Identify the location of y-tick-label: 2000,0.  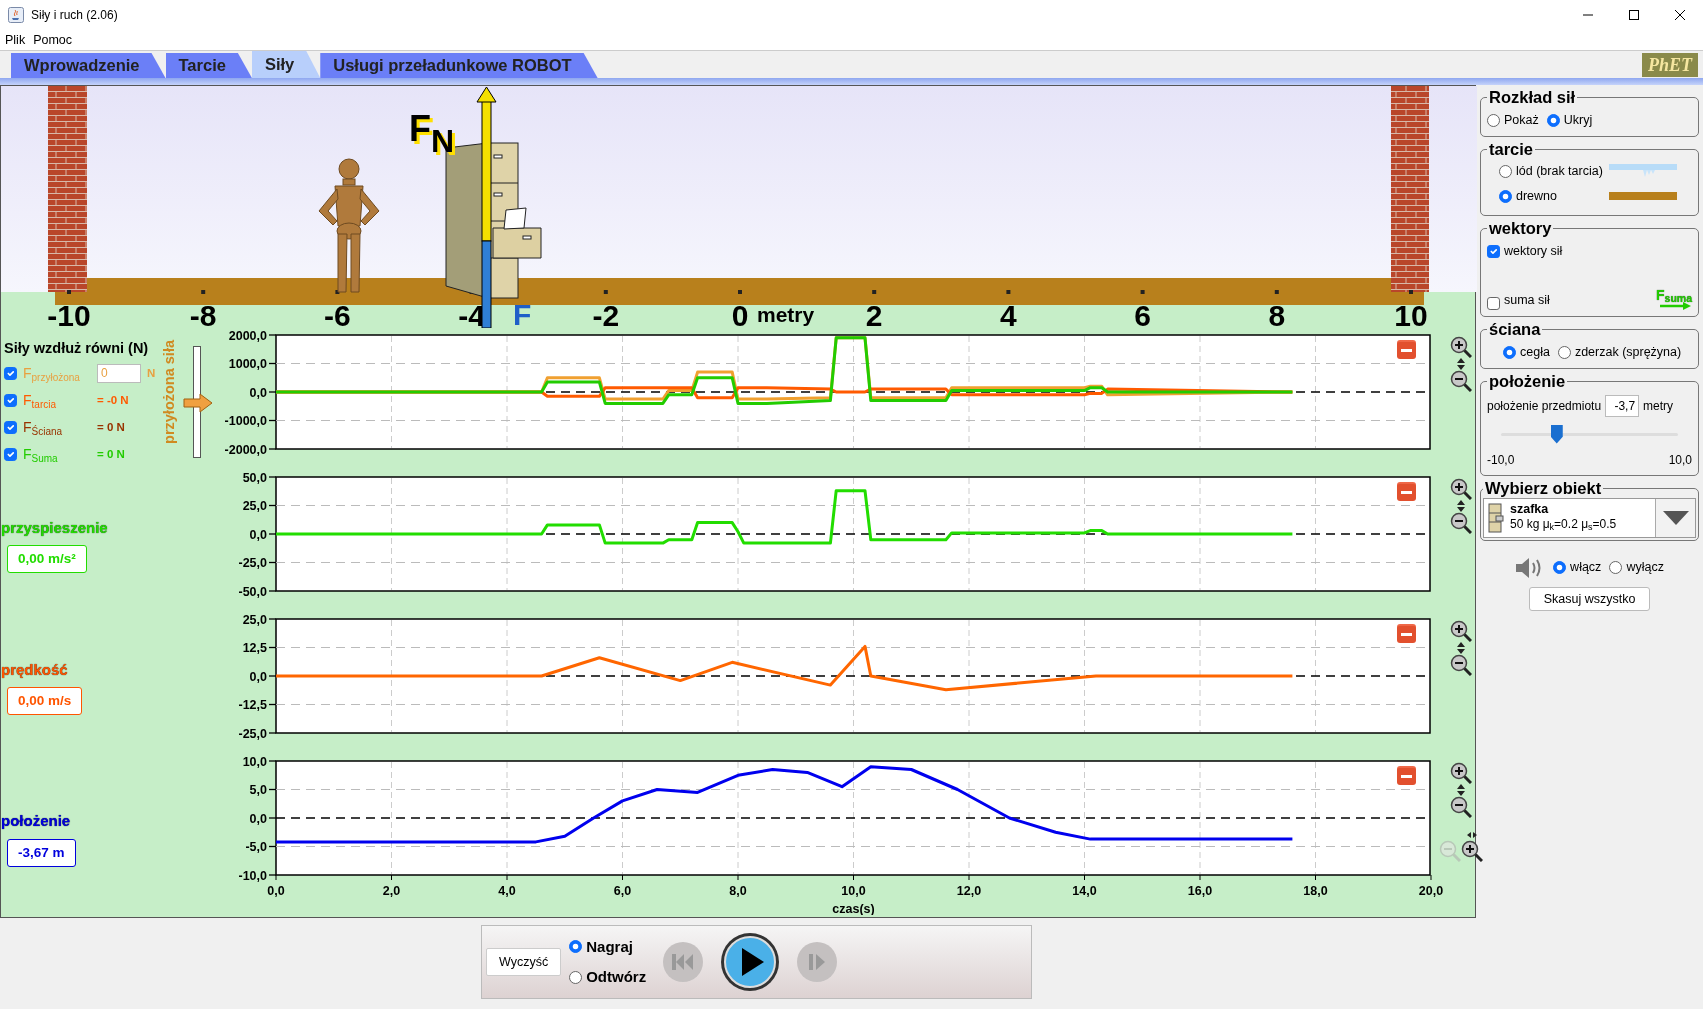
(247, 335).